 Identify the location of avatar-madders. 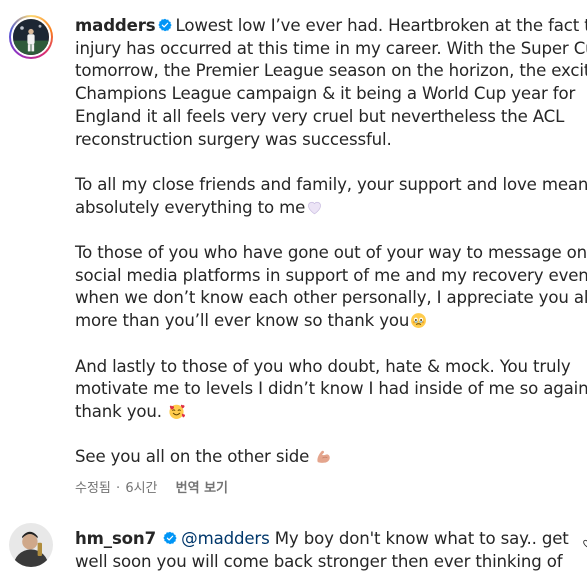
(31, 37).